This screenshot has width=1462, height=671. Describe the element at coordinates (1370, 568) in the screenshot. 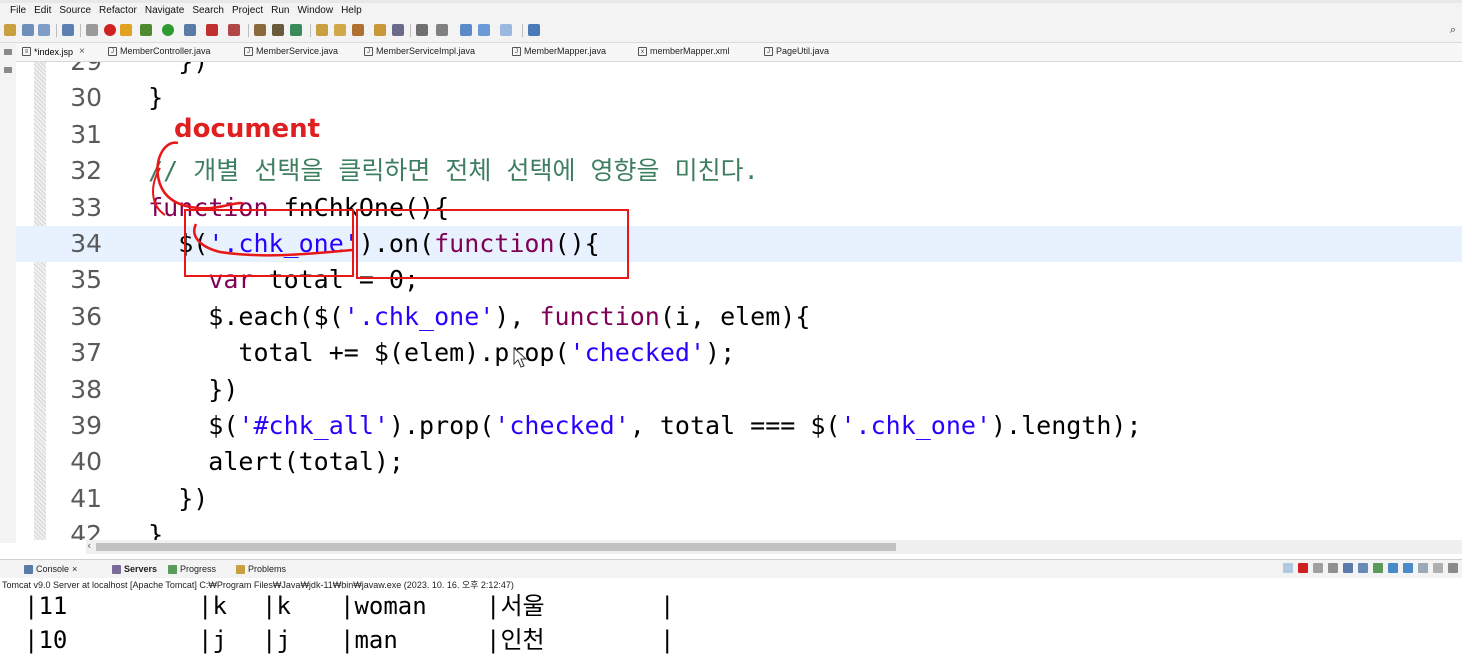

I see `console-toolbar` at that location.